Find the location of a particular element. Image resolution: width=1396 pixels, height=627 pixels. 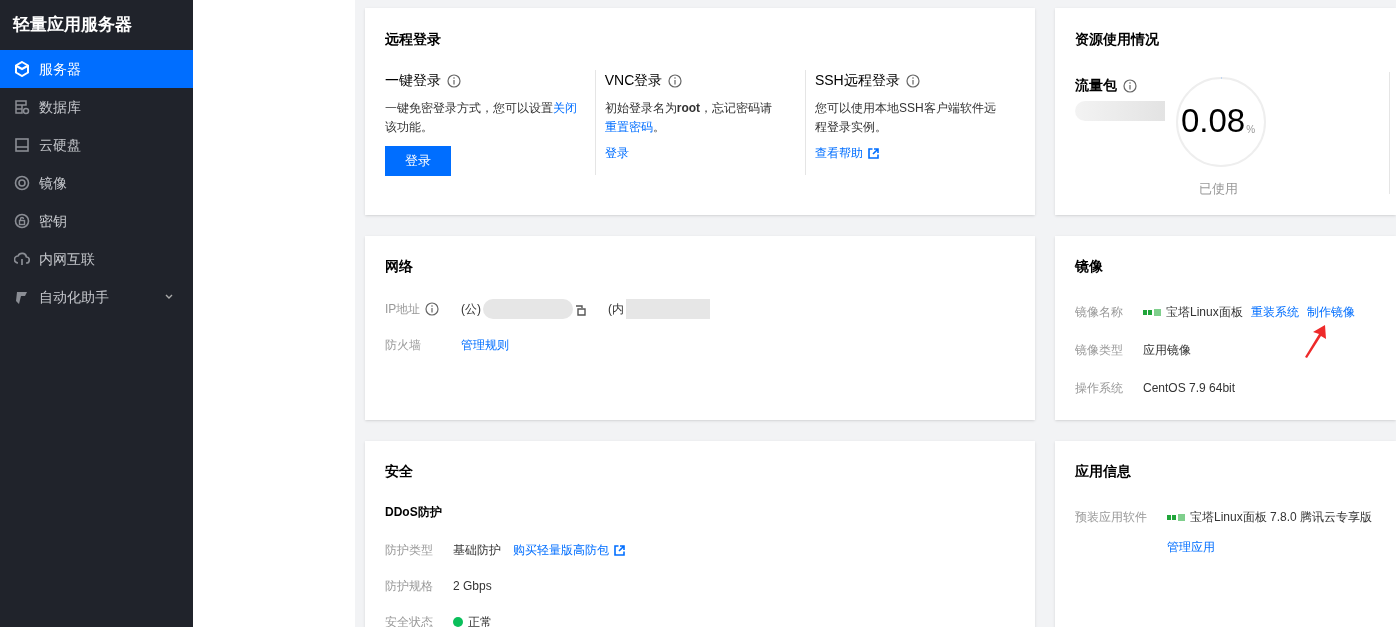

field-label: 防火墙 is located at coordinates (403, 345).